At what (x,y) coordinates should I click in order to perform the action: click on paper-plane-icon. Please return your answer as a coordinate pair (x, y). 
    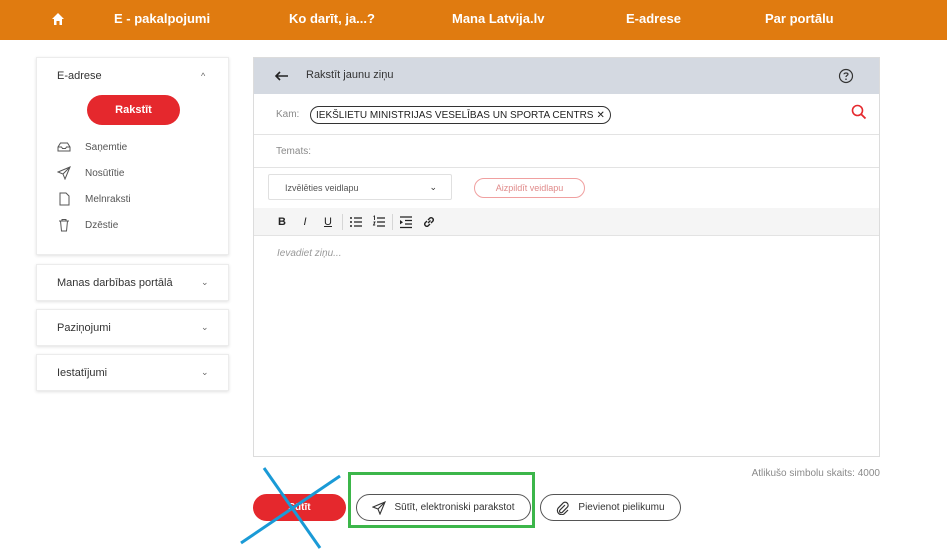
    Looking at the image, I should click on (64, 173).